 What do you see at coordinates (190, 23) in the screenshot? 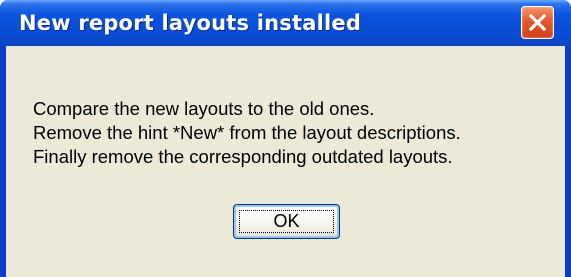
I see `dialog-title: New report layouts installed` at bounding box center [190, 23].